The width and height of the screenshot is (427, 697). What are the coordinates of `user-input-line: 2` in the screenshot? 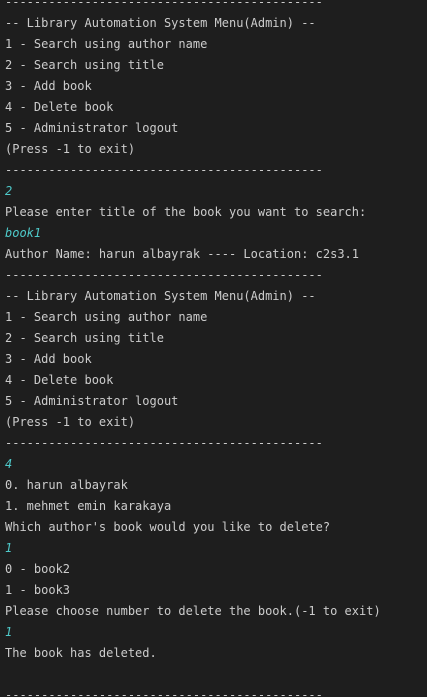 It's located at (9, 191).